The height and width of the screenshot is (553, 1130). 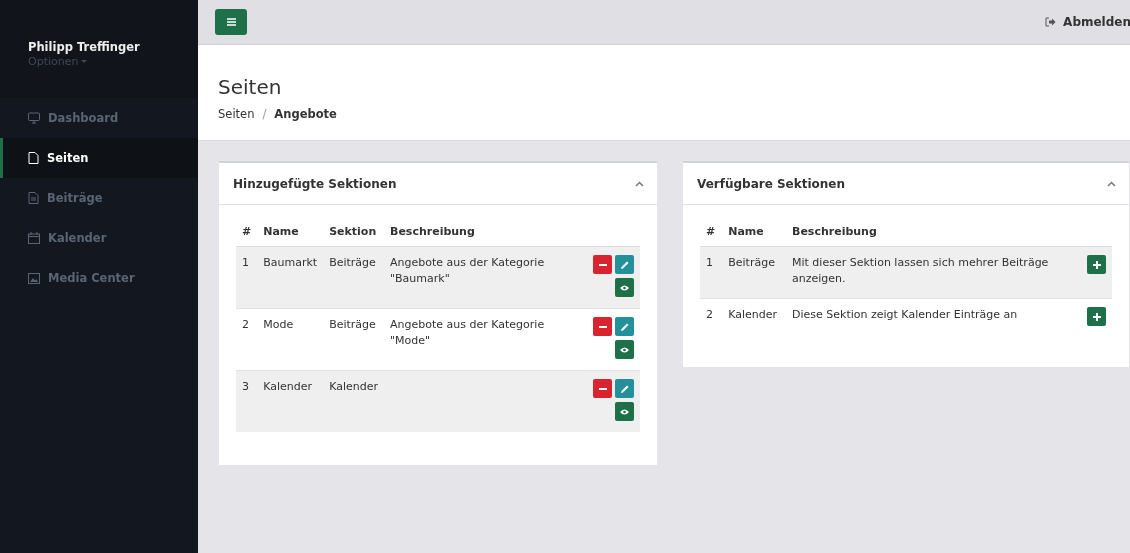 I want to click on table-cell: Angebote aus der Kategorie "Baumark", so click(x=467, y=270).